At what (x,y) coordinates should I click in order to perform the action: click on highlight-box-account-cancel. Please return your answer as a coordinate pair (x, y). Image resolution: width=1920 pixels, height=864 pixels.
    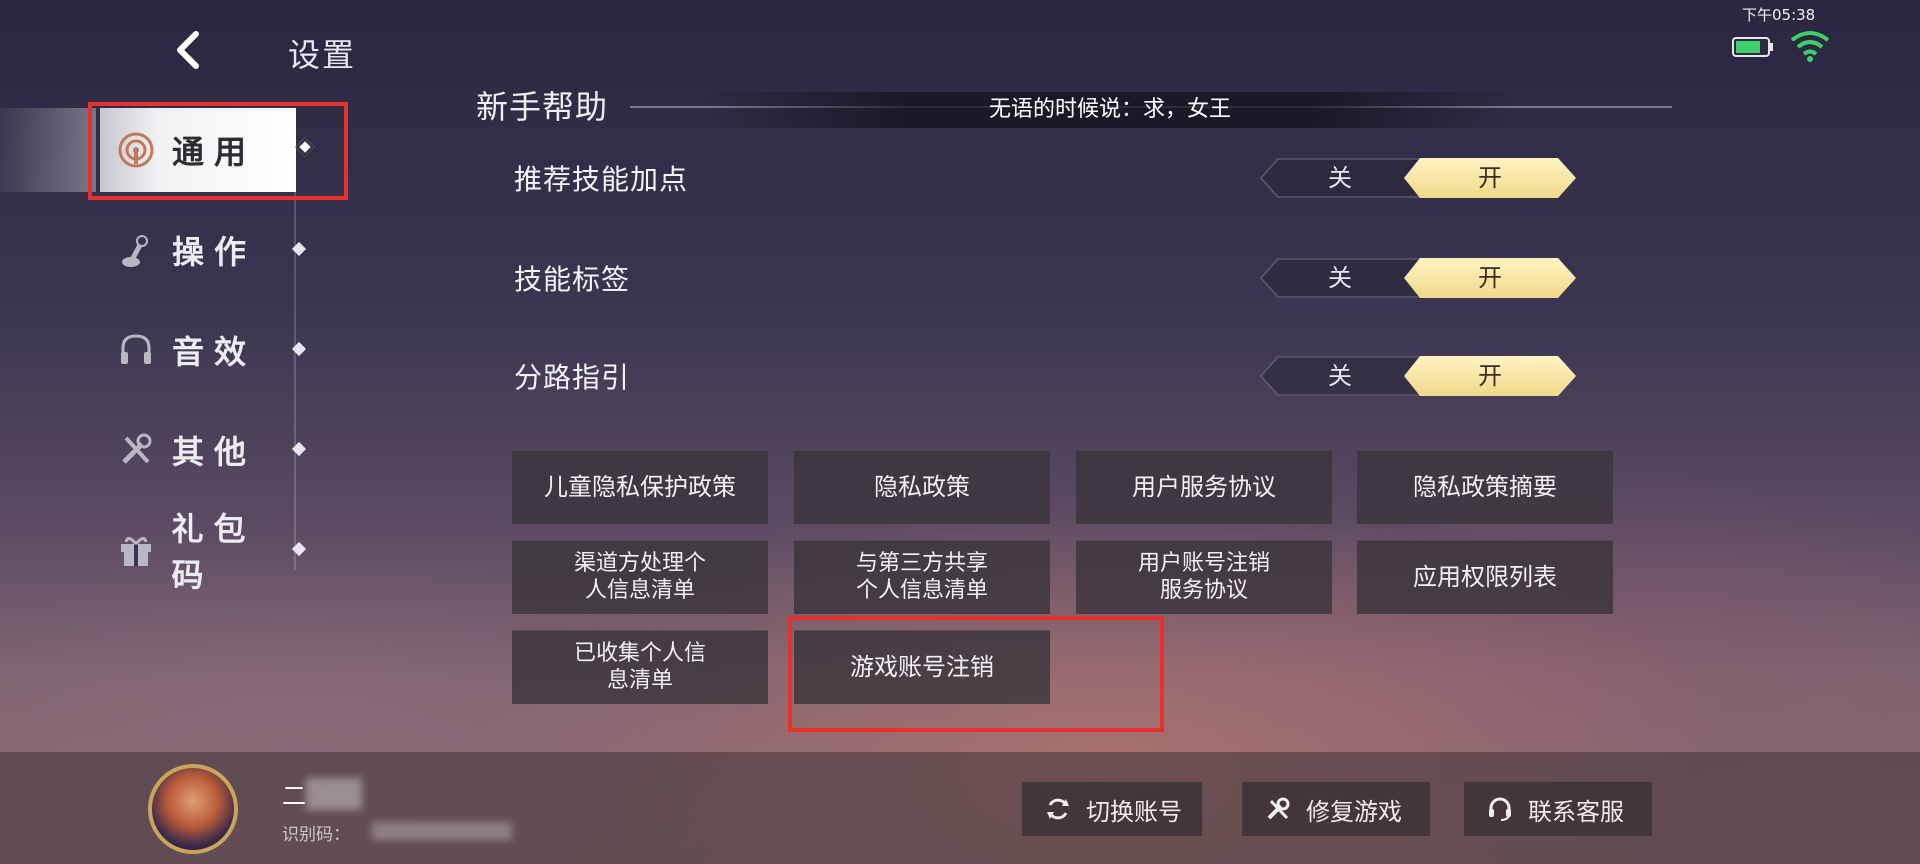
    Looking at the image, I should click on (976, 674).